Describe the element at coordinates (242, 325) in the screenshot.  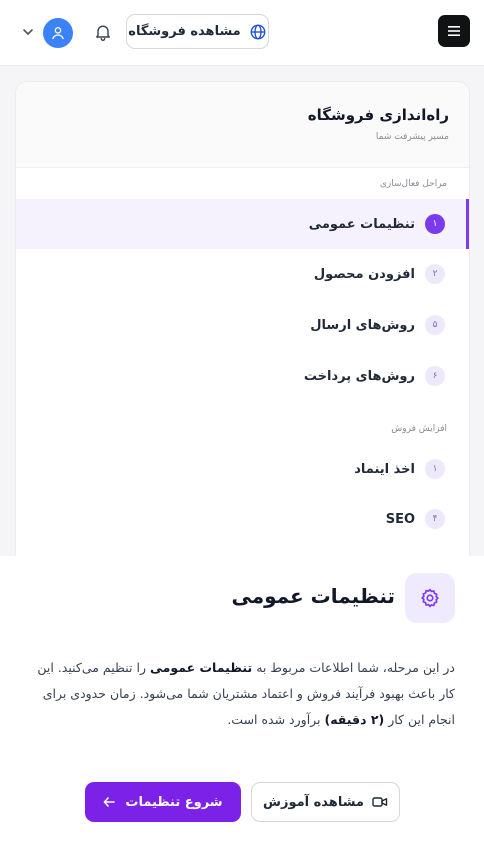
I see `step-shipping-methods: ۵ روش‌های ارسال` at that location.